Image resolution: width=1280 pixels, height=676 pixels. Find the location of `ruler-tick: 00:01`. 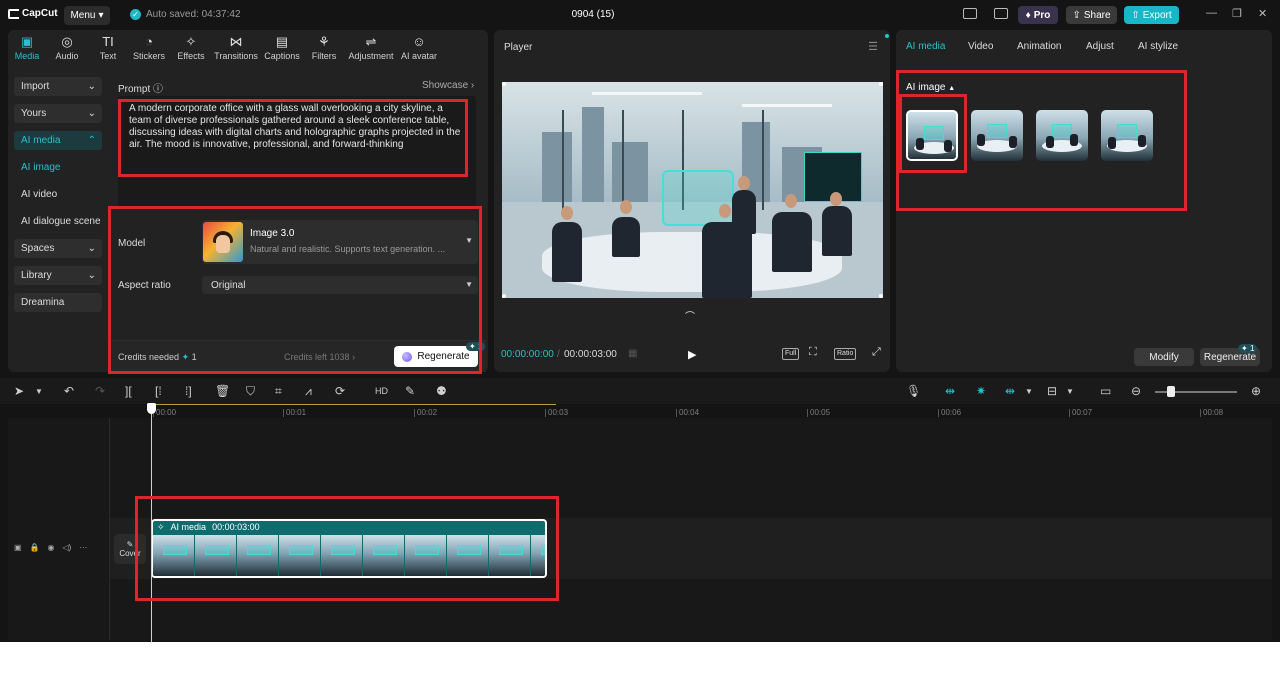

ruler-tick: 00:01 is located at coordinates (294, 412).